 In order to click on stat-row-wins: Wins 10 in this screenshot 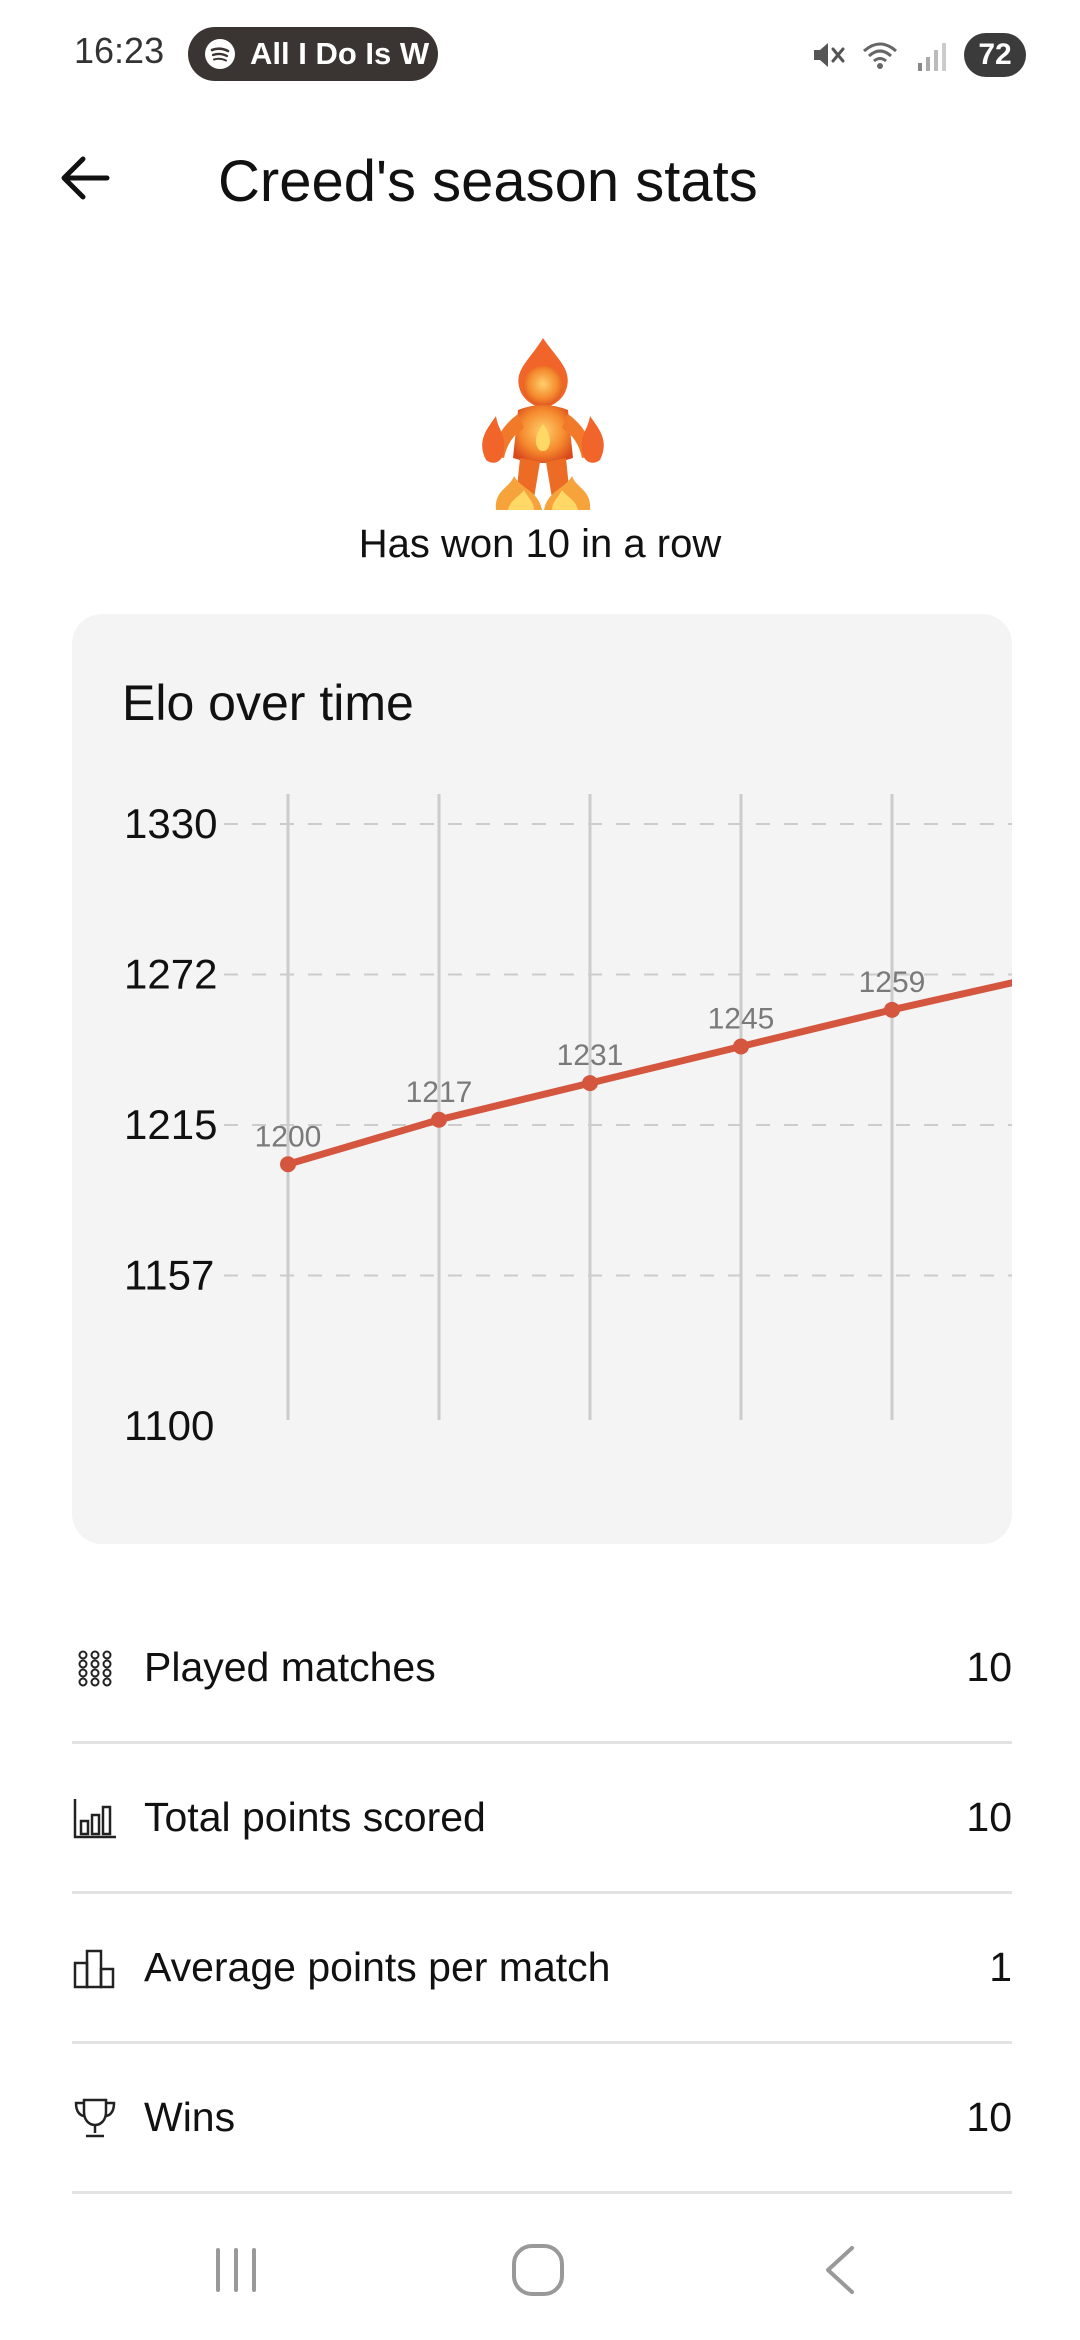, I will do `click(542, 2119)`.